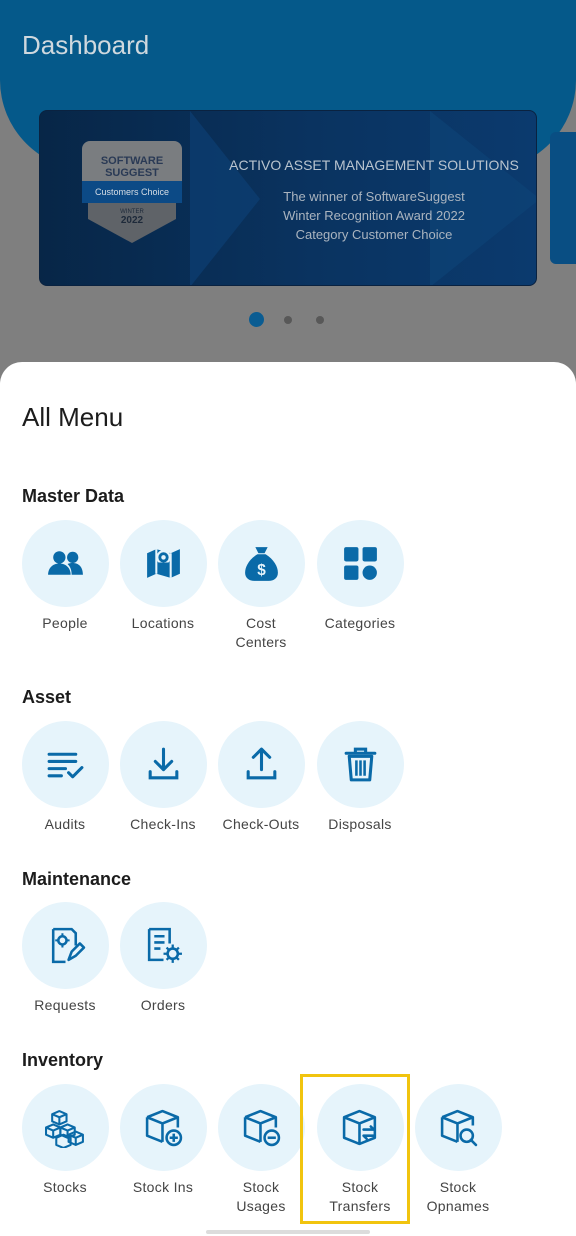  I want to click on carousel-pager, so click(288, 320).